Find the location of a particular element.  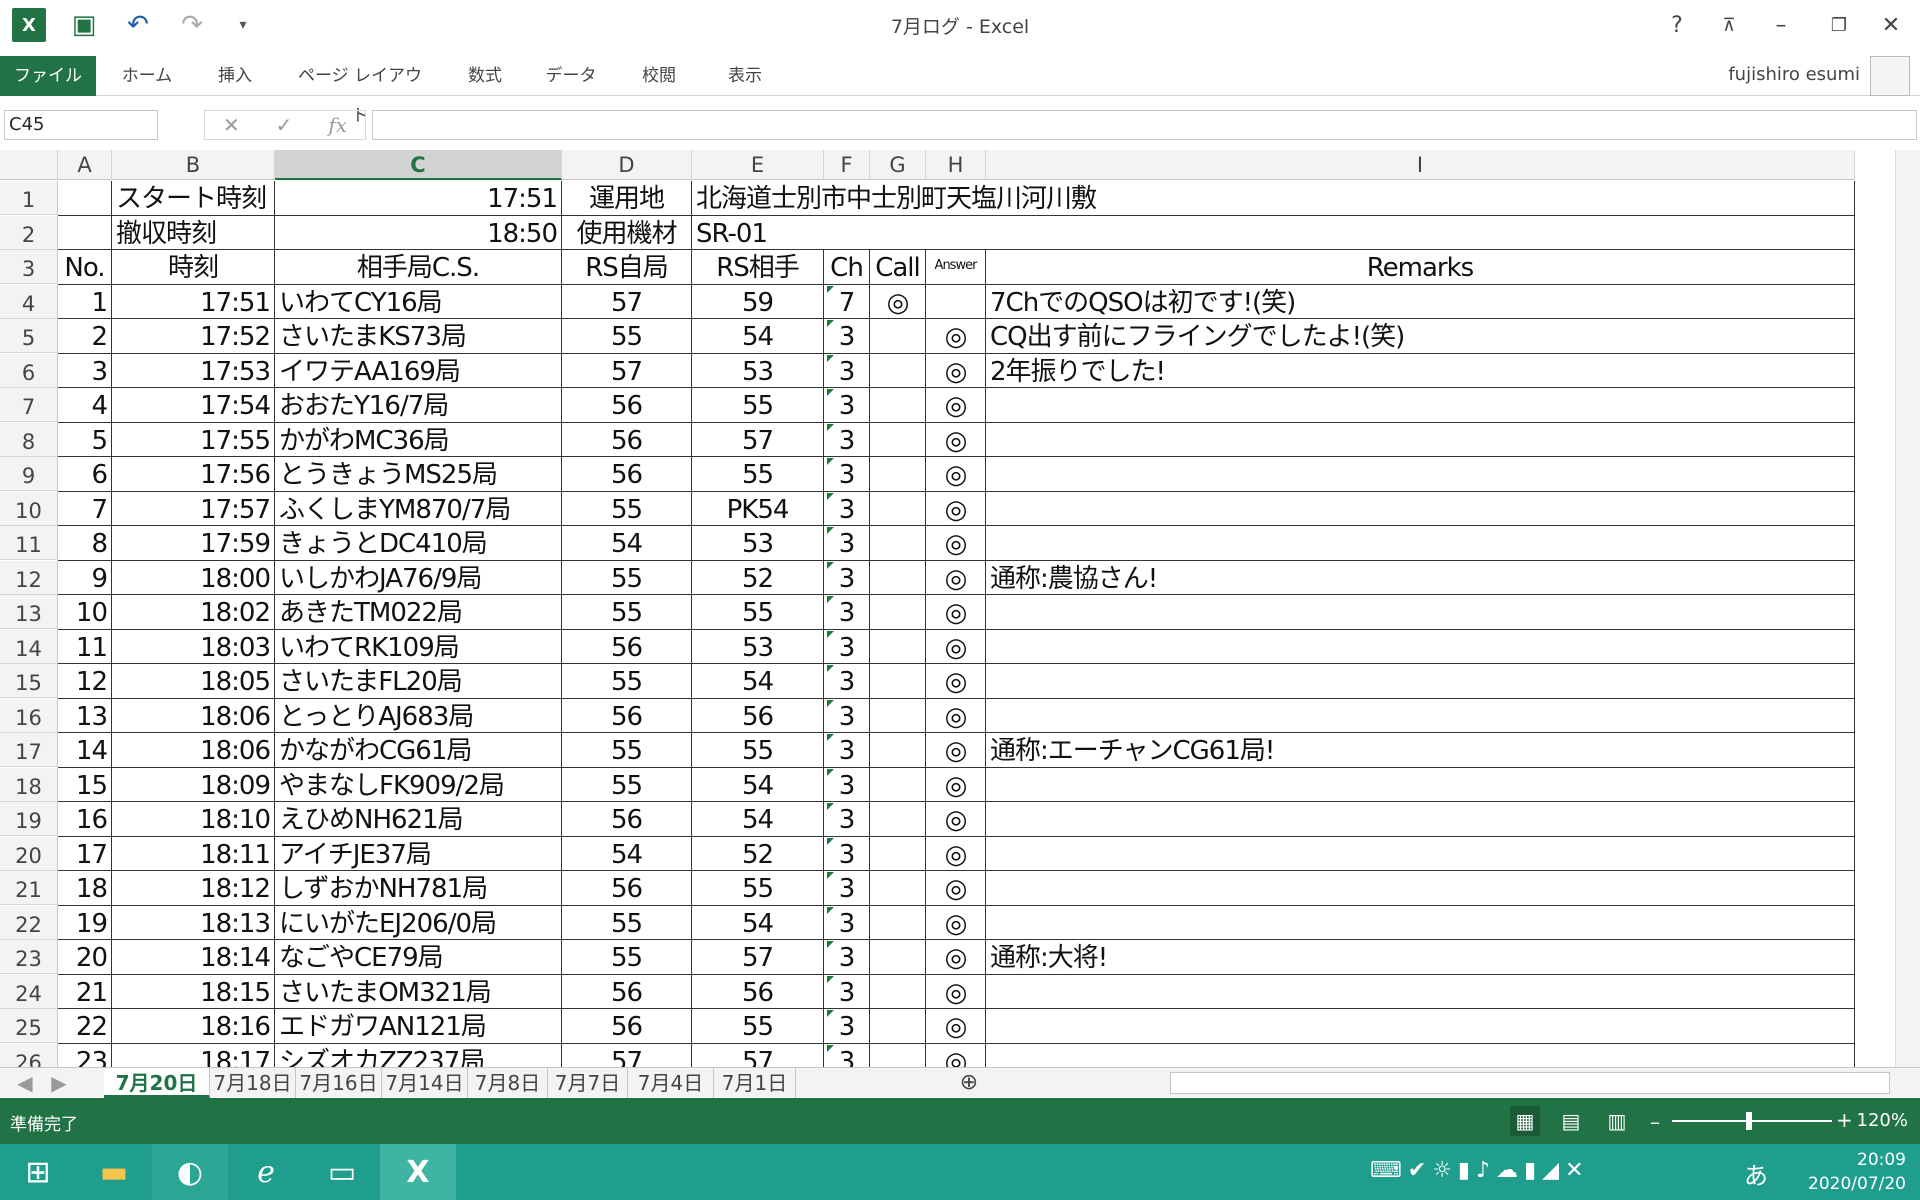

no-cell: 22 is located at coordinates (85, 1026).